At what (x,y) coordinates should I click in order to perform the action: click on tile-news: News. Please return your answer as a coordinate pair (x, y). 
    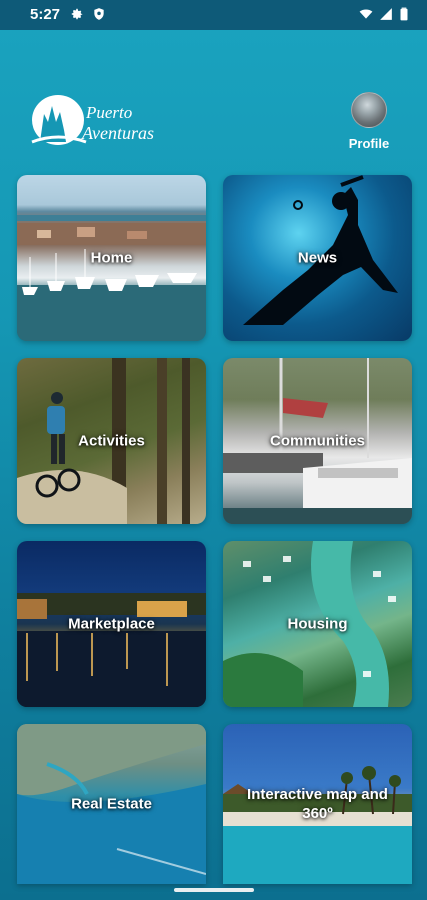
    Looking at the image, I should click on (317, 258).